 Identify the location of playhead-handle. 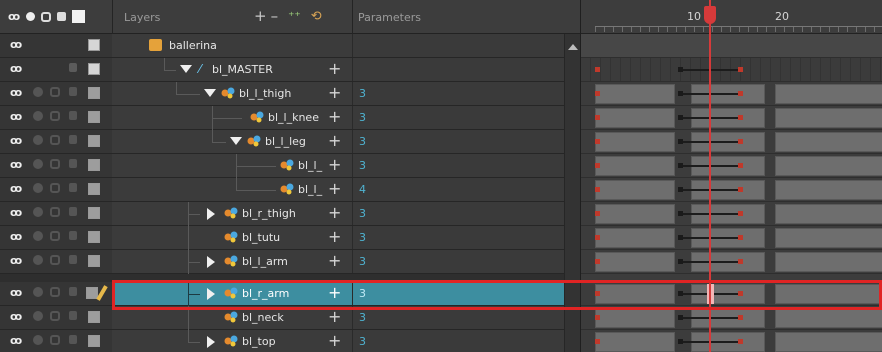
(710, 15).